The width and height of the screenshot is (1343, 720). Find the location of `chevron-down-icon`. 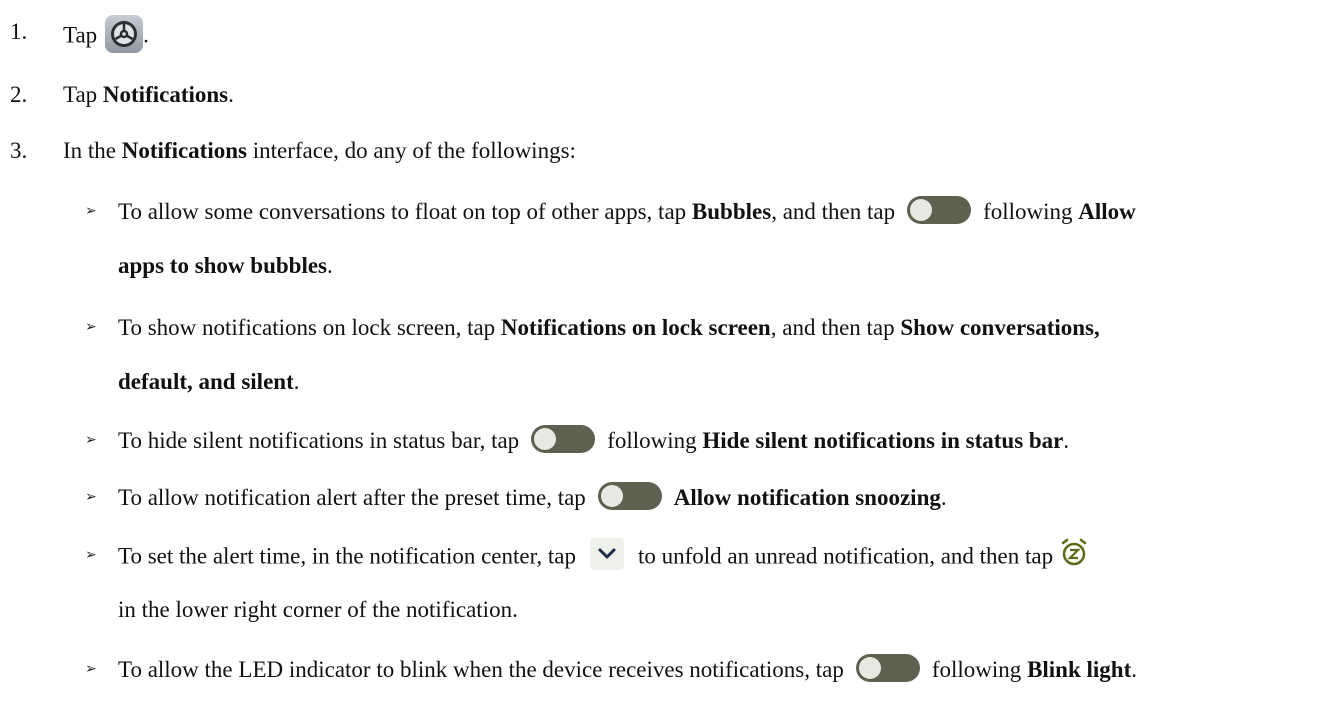

chevron-down-icon is located at coordinates (606, 554).